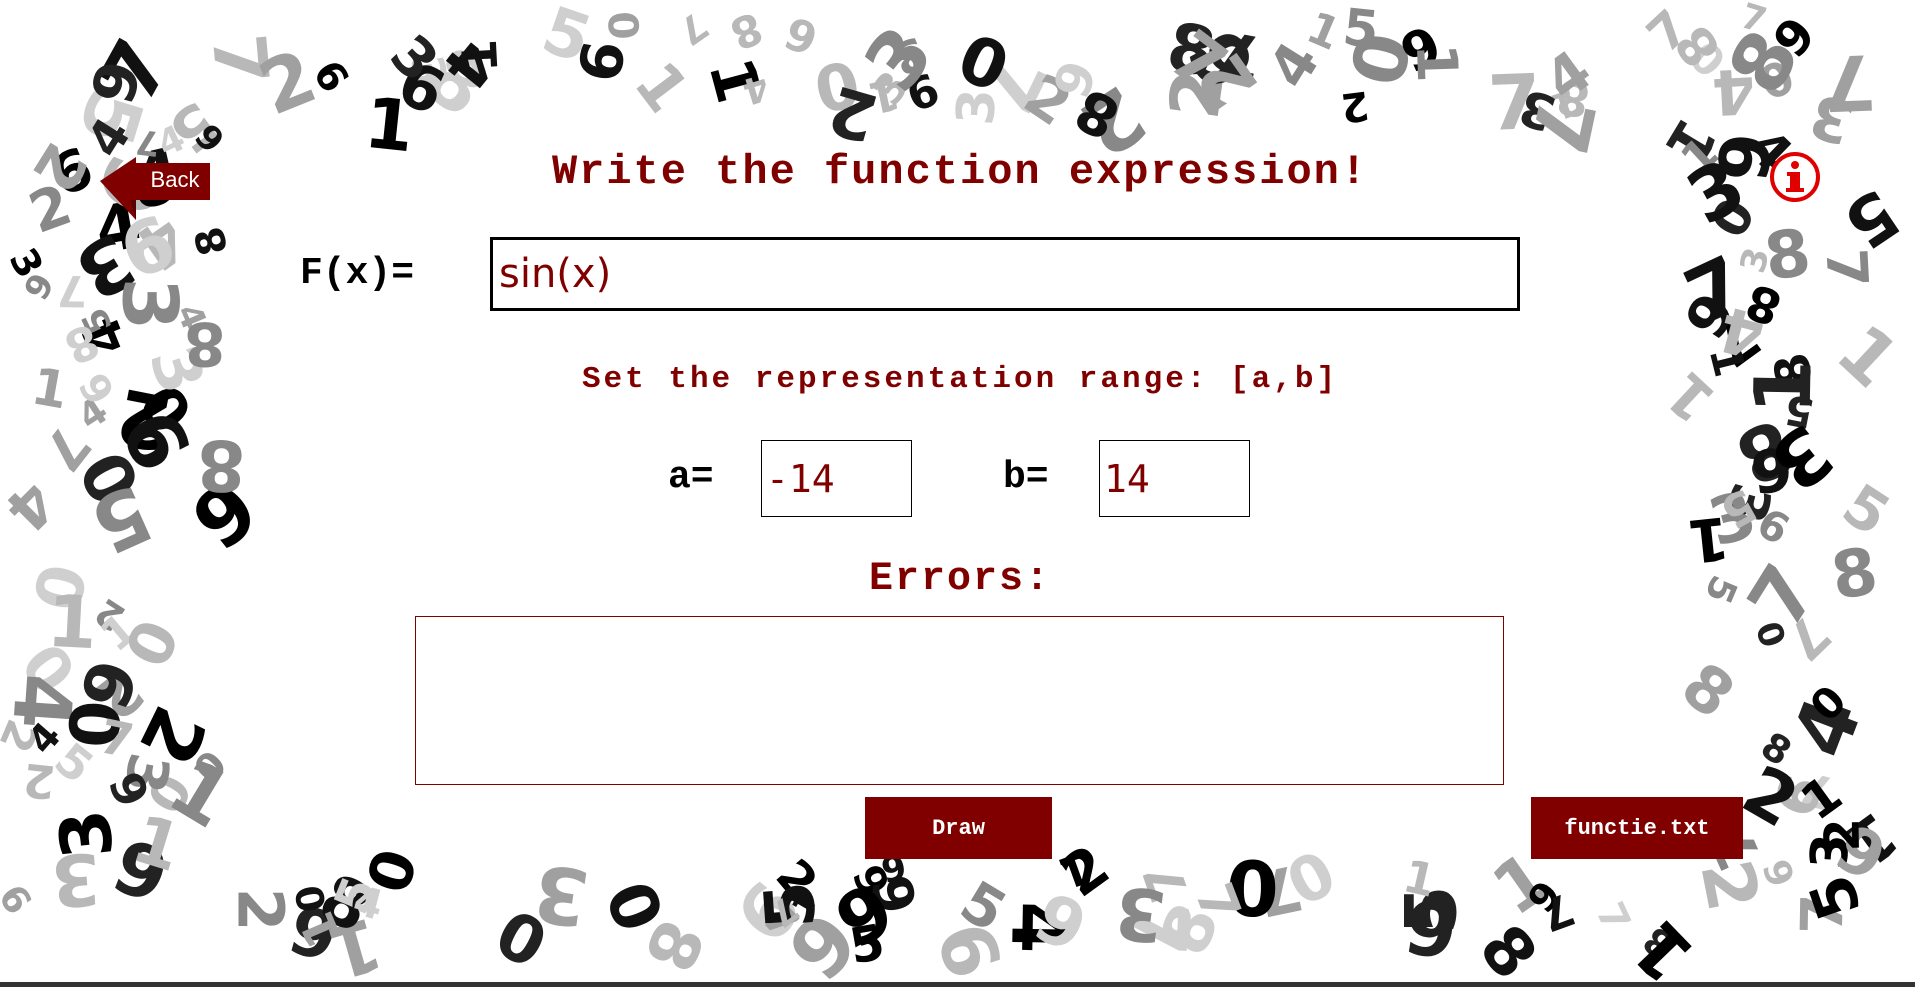 The height and width of the screenshot is (987, 1915). I want to click on info-icon, so click(1795, 177).